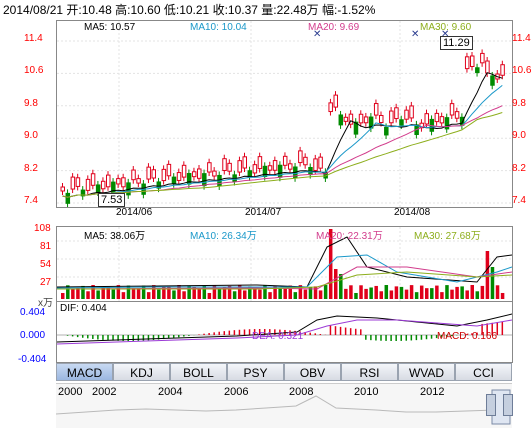 The width and height of the screenshot is (531, 428). Describe the element at coordinates (83, 308) in the screenshot. I see `macd-dif-label: DIF: 0.404` at that location.